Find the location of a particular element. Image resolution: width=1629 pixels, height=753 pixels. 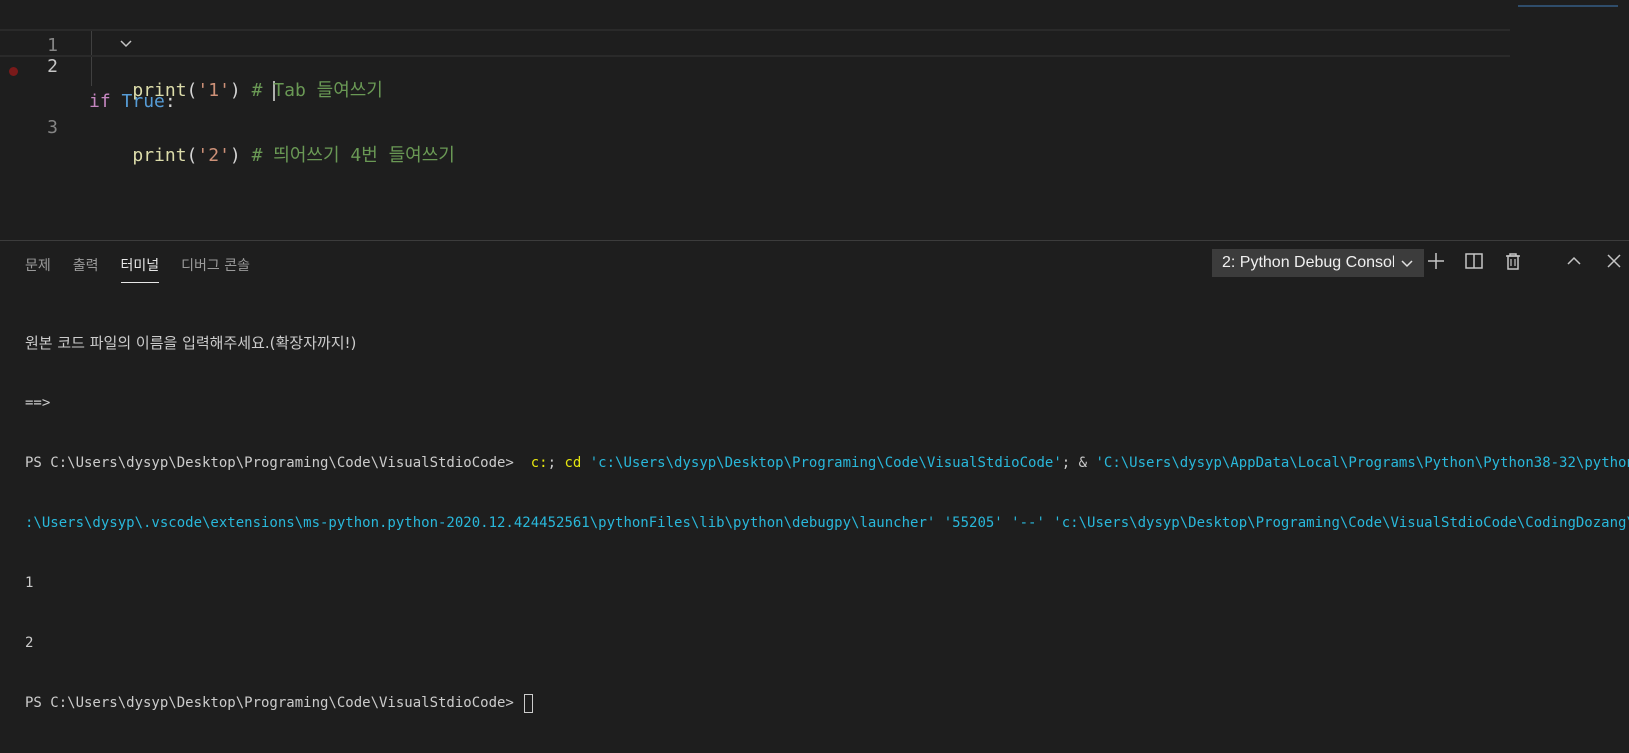

add-icon is located at coordinates (1436, 261).